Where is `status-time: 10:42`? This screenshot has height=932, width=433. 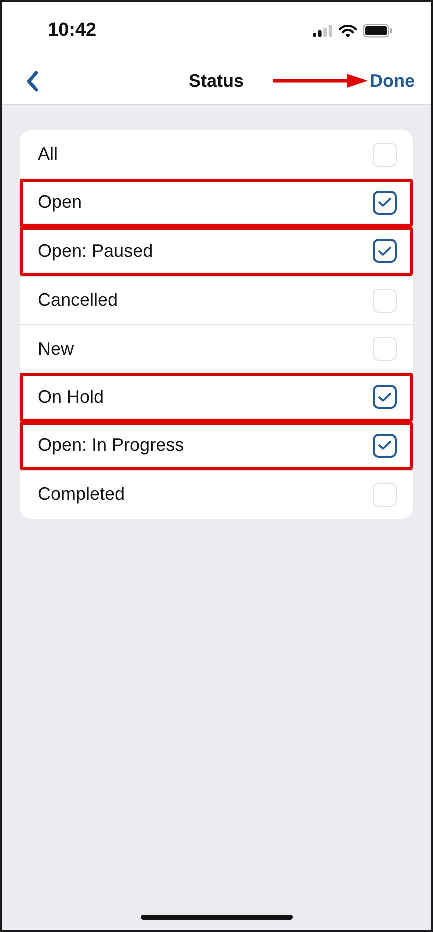 status-time: 10:42 is located at coordinates (72, 31).